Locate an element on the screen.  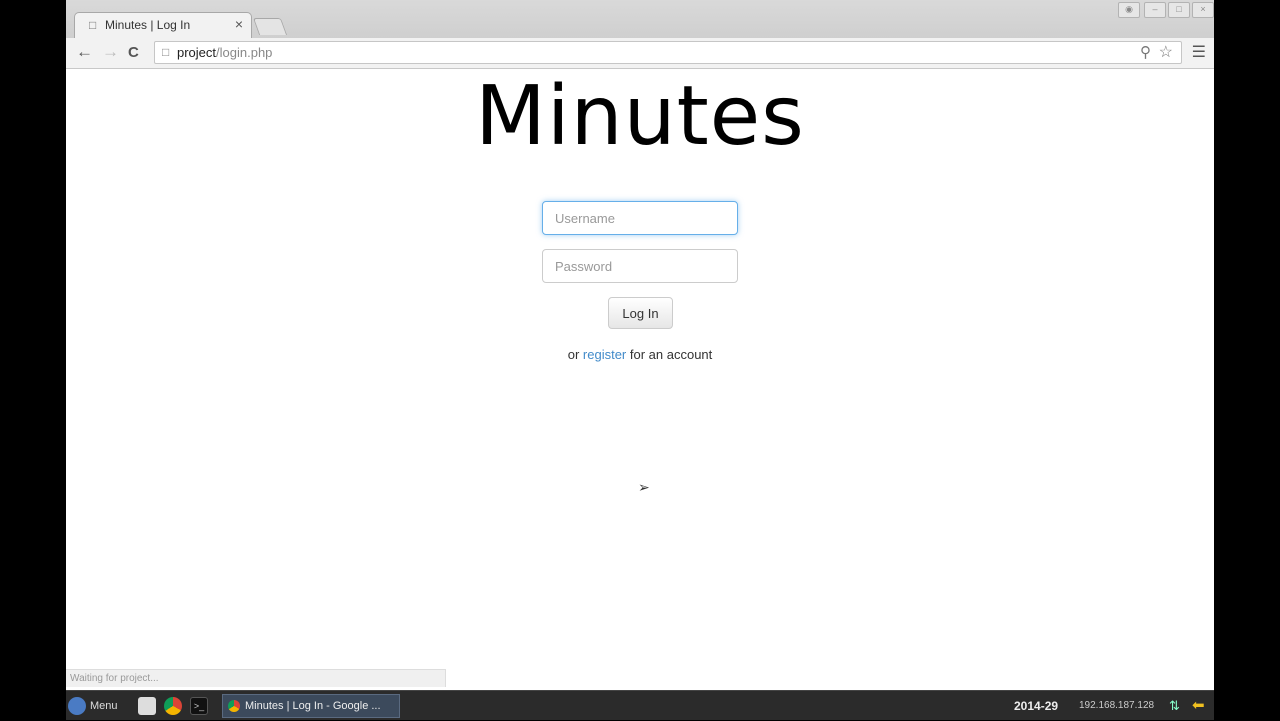
url-text: project/login.php is located at coordinates (224, 52).